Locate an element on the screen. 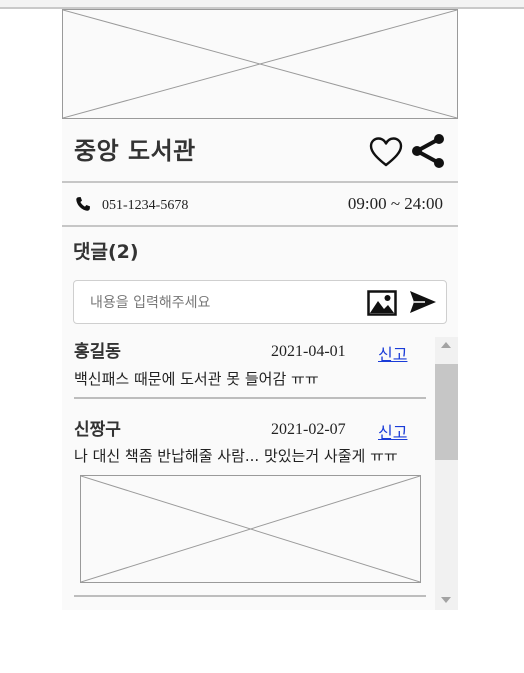  image-icon is located at coordinates (382, 303).